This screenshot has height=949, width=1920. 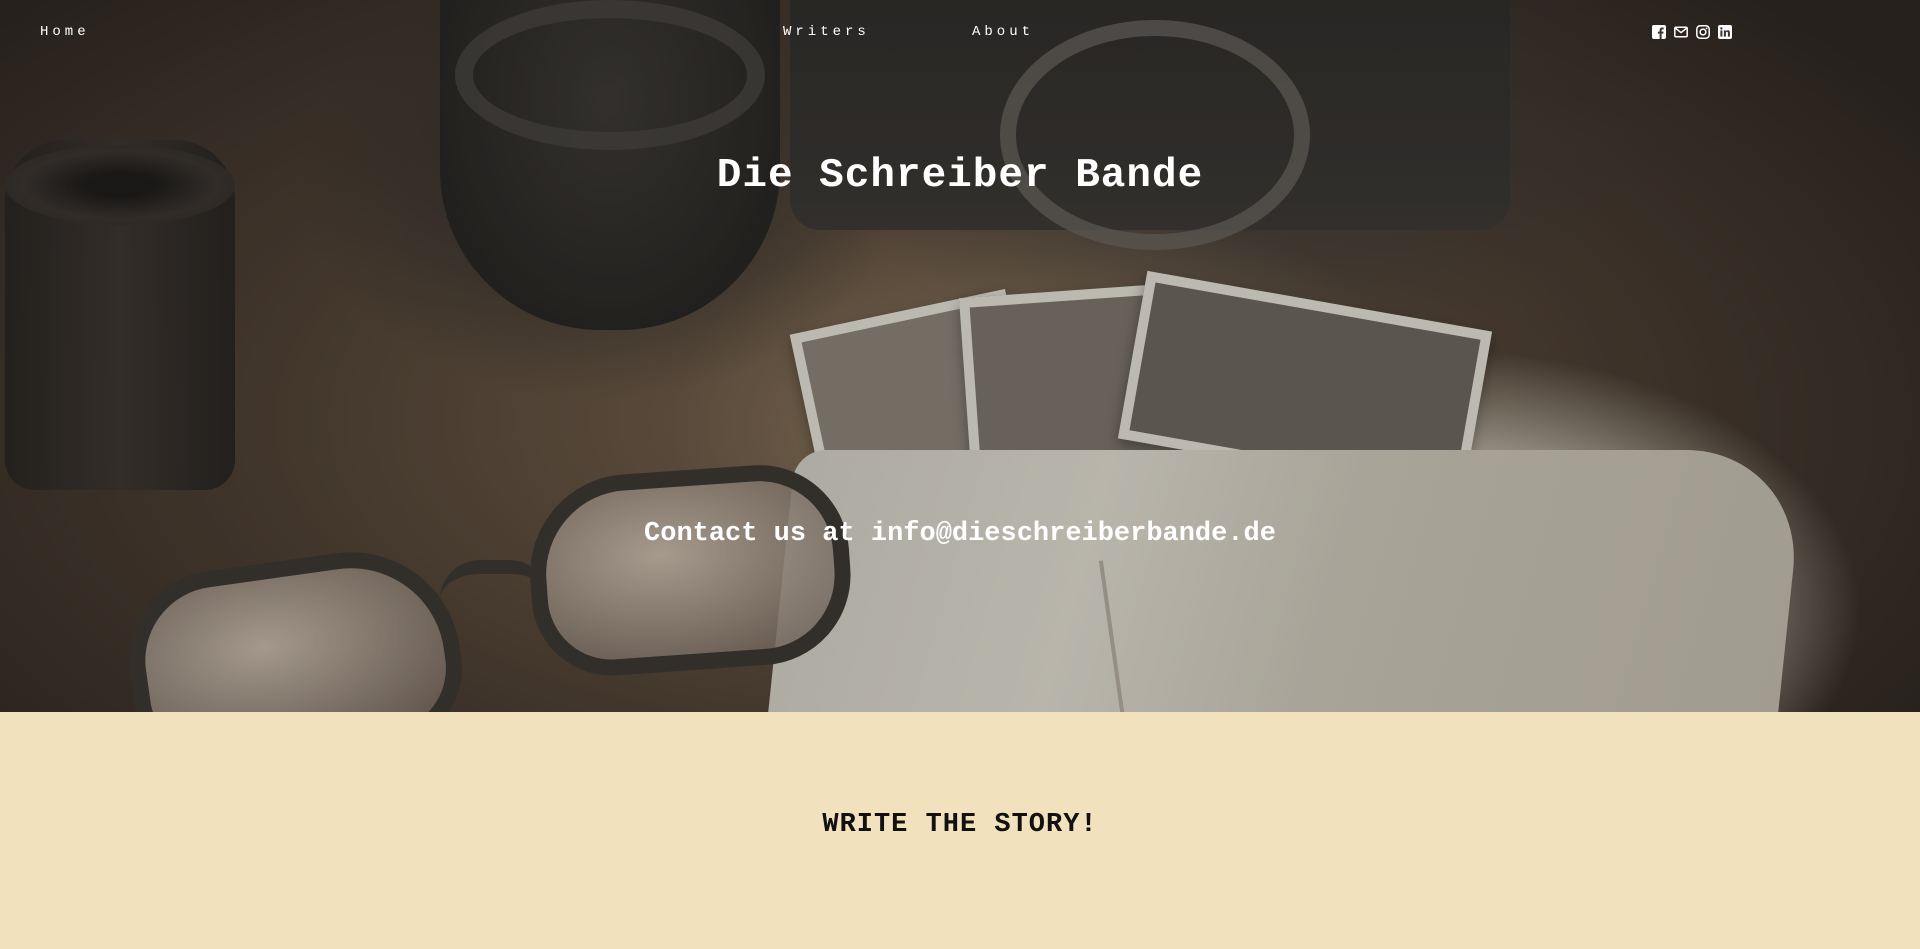 I want to click on email-icon, so click(x=1681, y=32).